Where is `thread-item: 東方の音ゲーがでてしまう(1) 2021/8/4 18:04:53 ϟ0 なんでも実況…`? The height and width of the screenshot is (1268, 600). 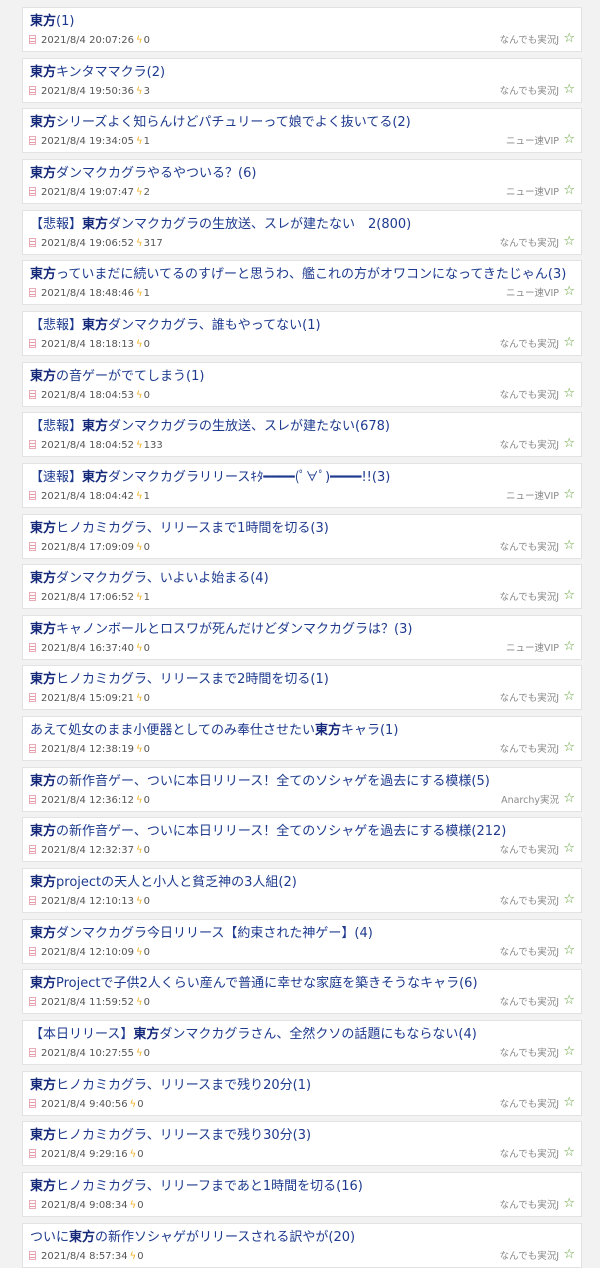 thread-item: 東方の音ゲーがでてしまう(1) 2021/8/4 18:04:53 ϟ0 なんでも実況… is located at coordinates (302, 384).